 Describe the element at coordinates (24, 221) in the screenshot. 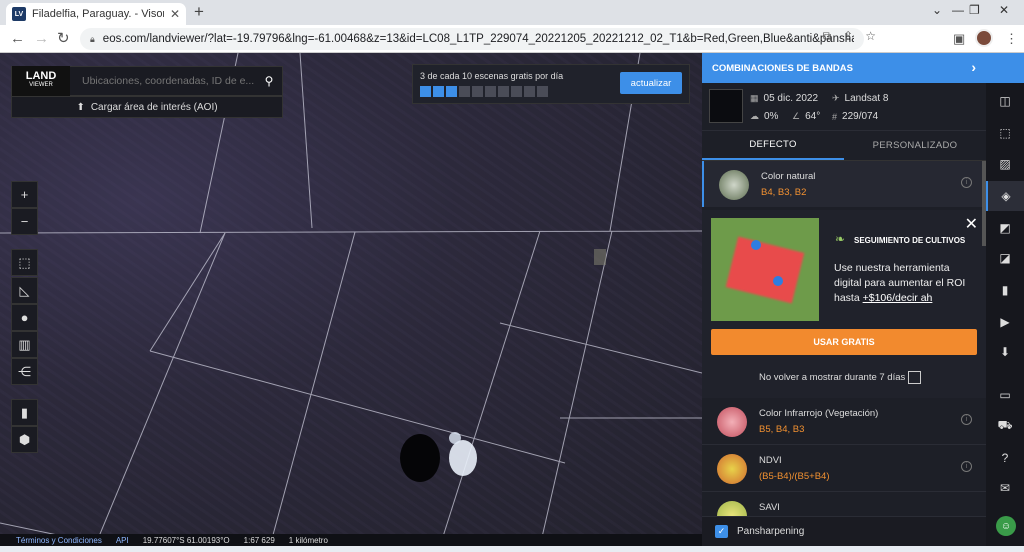

I see `zoom-out-button: −` at that location.